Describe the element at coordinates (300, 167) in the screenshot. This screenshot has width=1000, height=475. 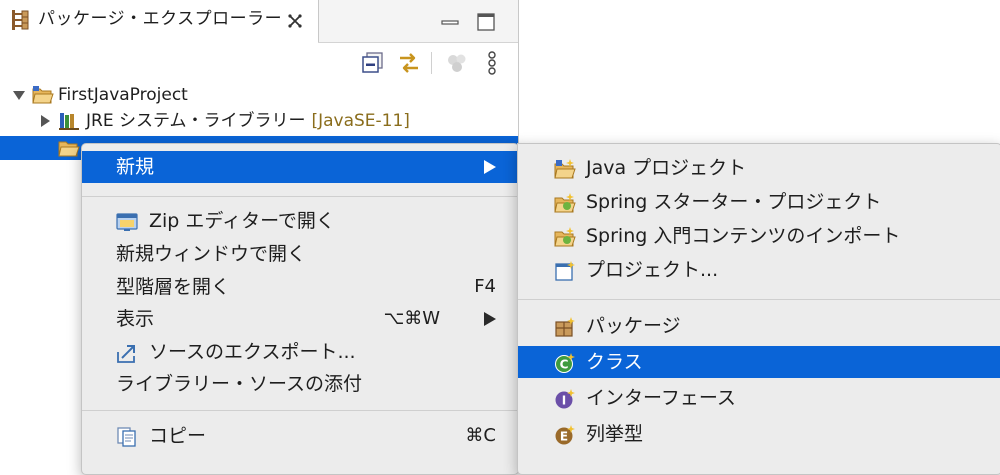
I see `menu-item-new: 新規` at that location.